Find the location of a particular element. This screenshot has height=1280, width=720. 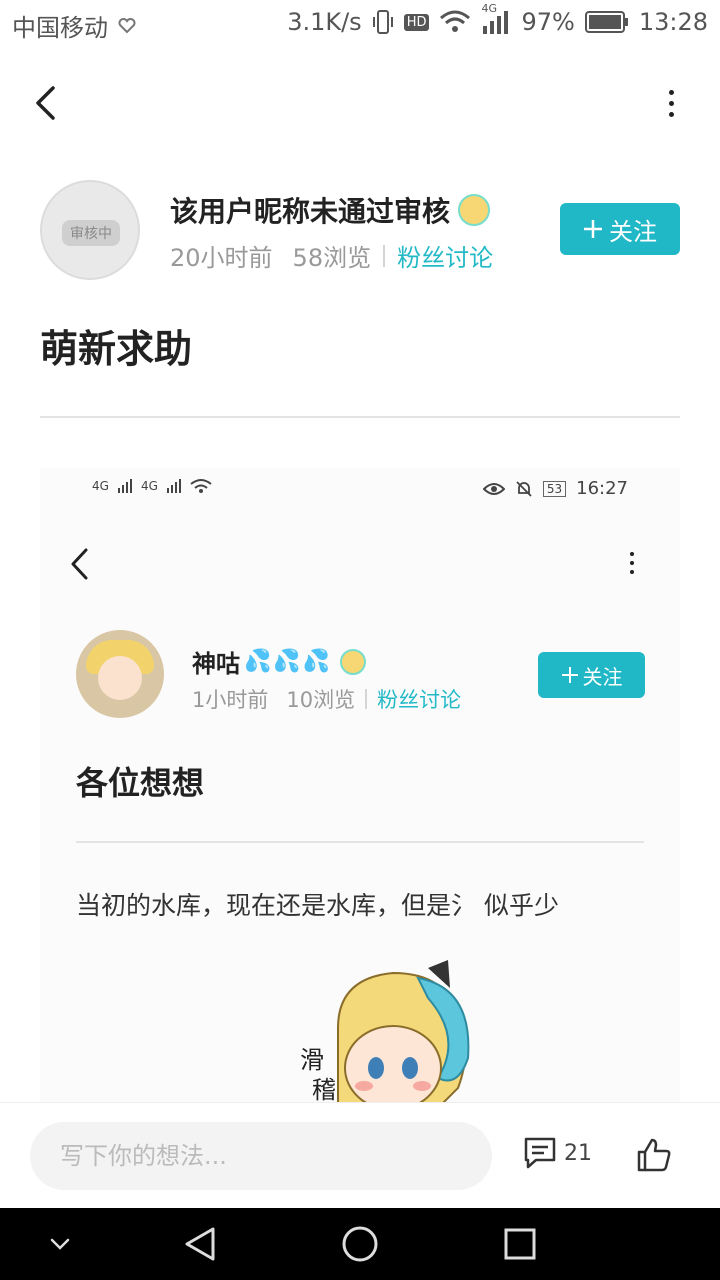

nav-home-button is located at coordinates (360, 1244).